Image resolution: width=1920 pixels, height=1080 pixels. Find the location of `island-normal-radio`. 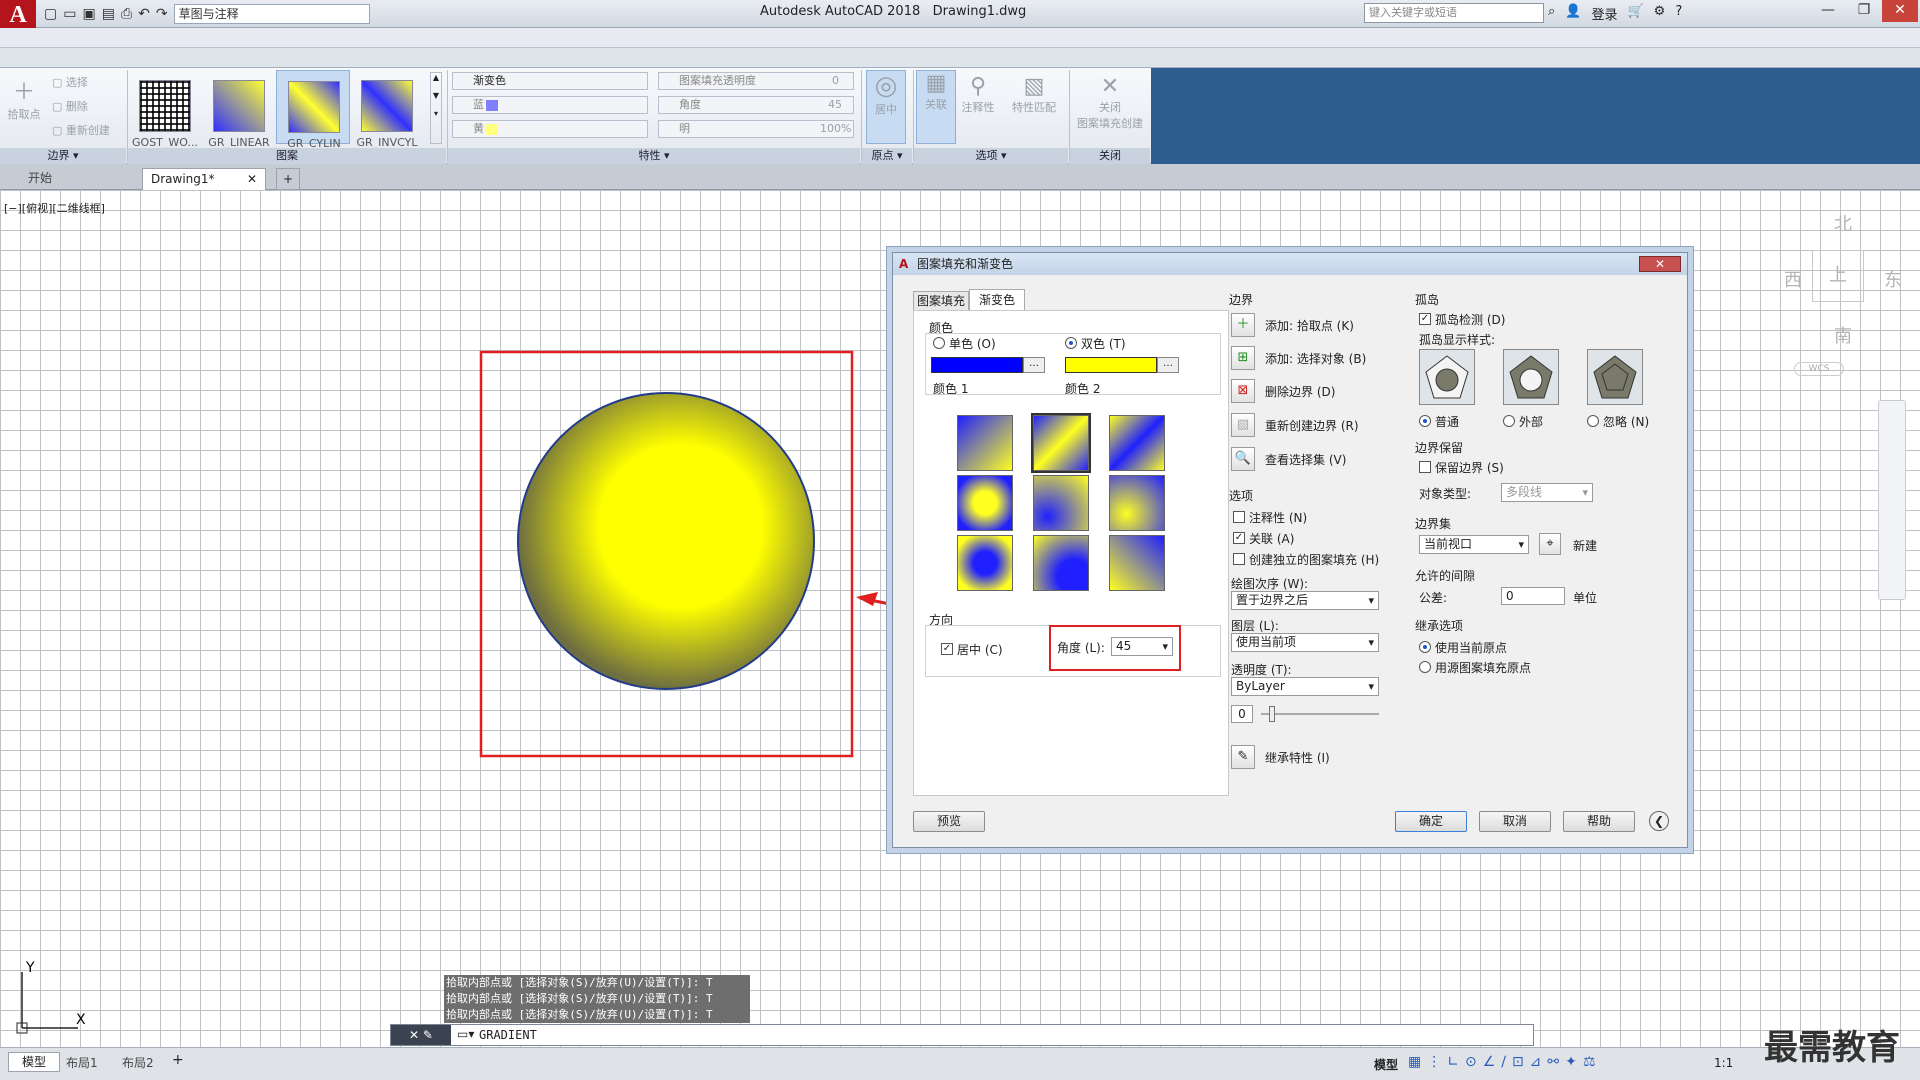

island-normal-radio is located at coordinates (1425, 421).